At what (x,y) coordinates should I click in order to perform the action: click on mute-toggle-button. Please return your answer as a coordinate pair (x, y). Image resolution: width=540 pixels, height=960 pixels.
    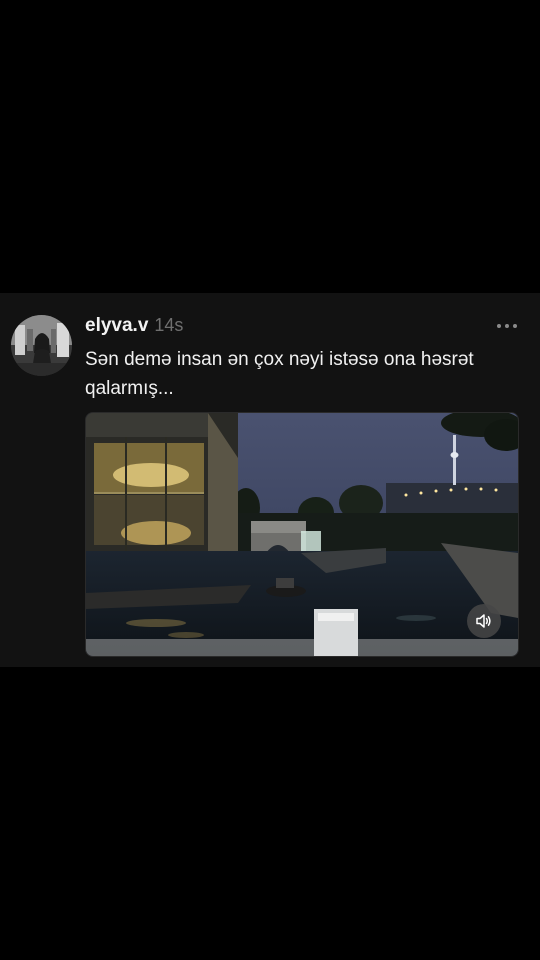
    Looking at the image, I should click on (484, 621).